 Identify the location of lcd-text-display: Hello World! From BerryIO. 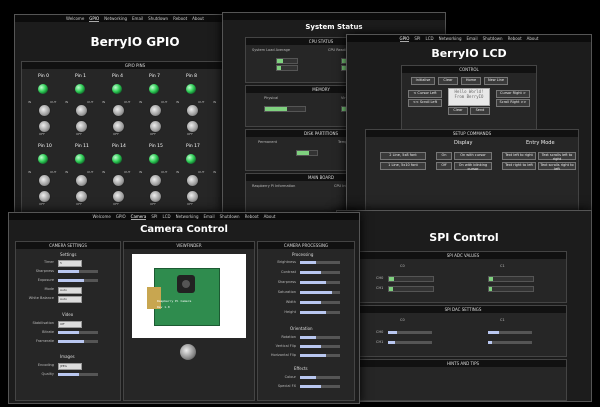
(469, 97).